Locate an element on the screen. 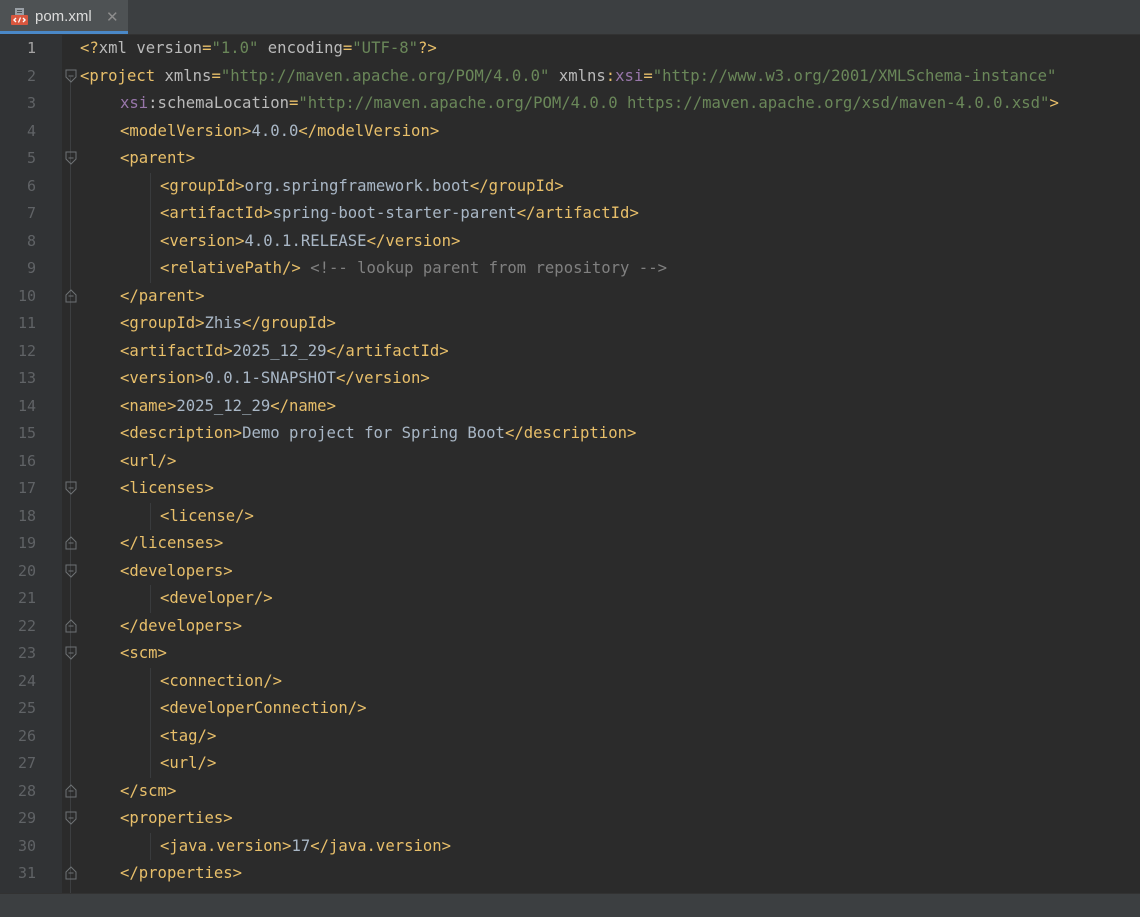 Image resolution: width=1140 pixels, height=917 pixels. tab-label: pom.xml is located at coordinates (63, 16).